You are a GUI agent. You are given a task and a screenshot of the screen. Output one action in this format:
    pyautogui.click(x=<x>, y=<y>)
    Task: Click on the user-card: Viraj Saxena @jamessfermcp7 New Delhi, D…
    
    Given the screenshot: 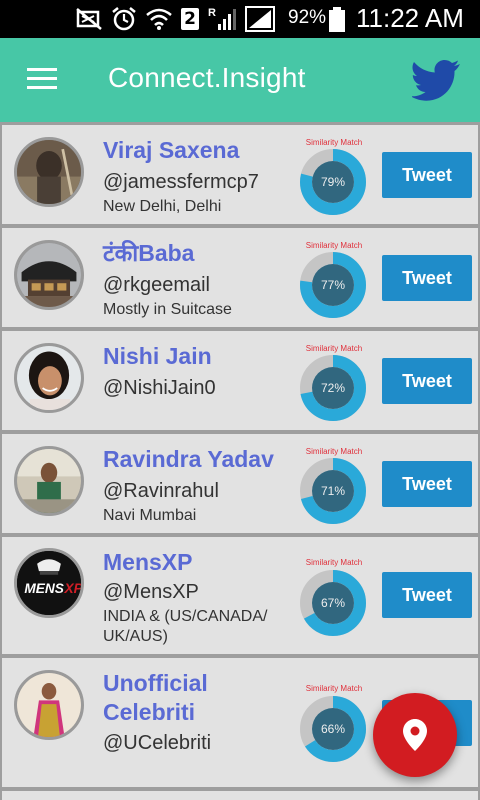 What is the action you would take?
    pyautogui.click(x=240, y=174)
    